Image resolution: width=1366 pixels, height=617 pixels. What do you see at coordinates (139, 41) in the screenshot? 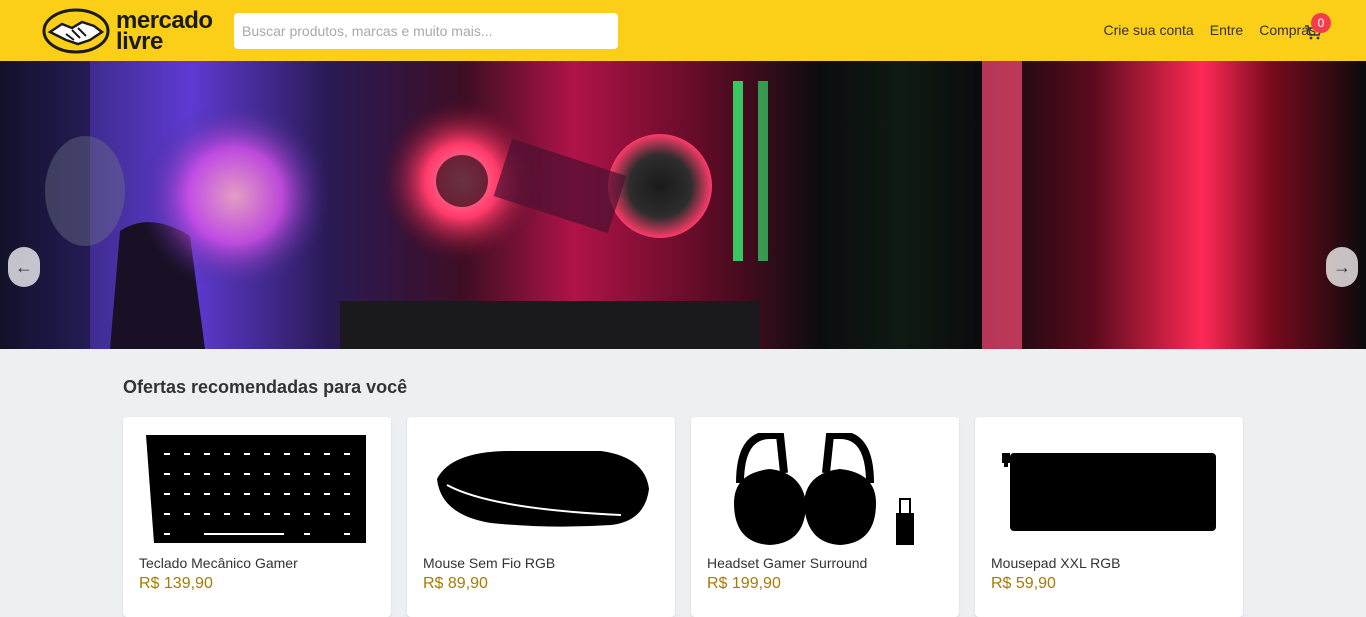
I see `logo-word-bottom: livre` at bounding box center [139, 41].